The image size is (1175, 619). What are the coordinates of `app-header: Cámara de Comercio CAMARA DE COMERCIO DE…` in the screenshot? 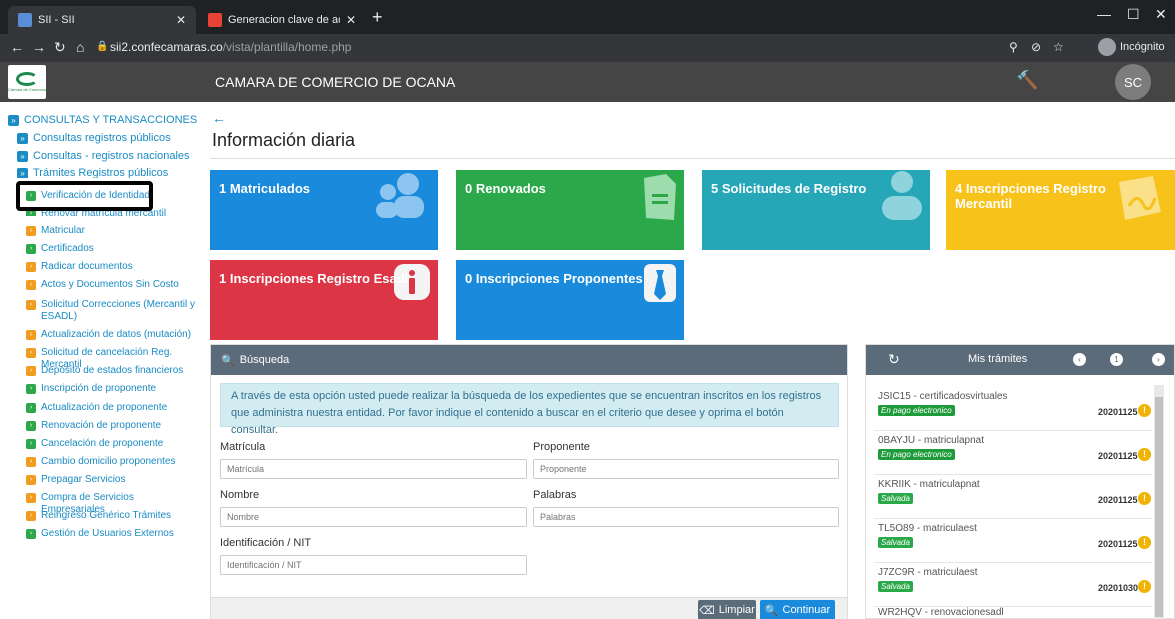 It's located at (587, 82).